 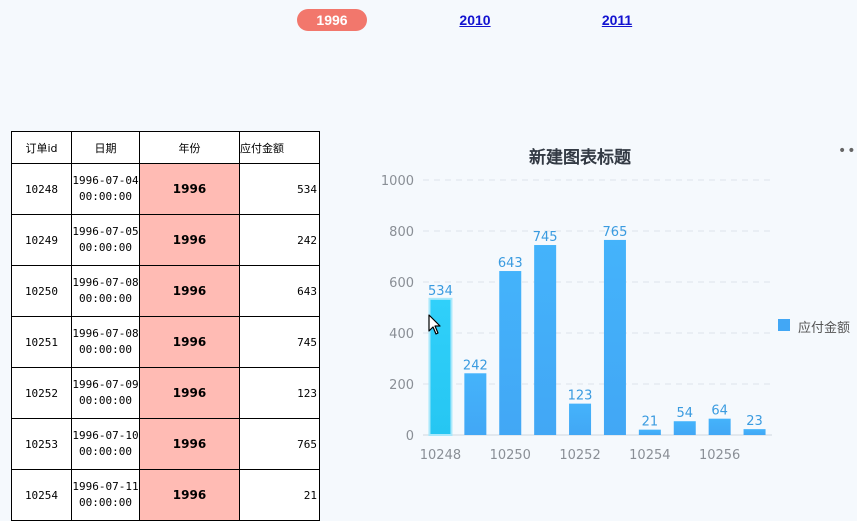 What do you see at coordinates (105, 444) in the screenshot?
I see `cell-date: 1996-07-10 00:00:00` at bounding box center [105, 444].